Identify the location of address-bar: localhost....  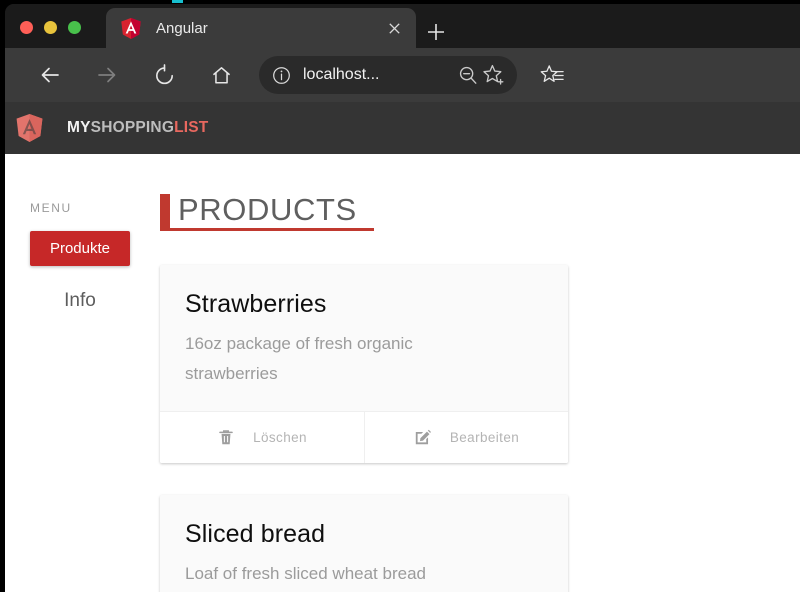
(388, 75).